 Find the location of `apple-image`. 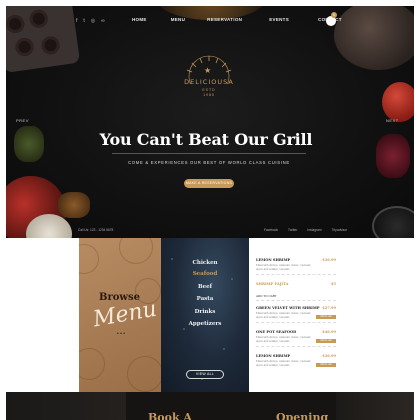

apple-image is located at coordinates (398, 102).